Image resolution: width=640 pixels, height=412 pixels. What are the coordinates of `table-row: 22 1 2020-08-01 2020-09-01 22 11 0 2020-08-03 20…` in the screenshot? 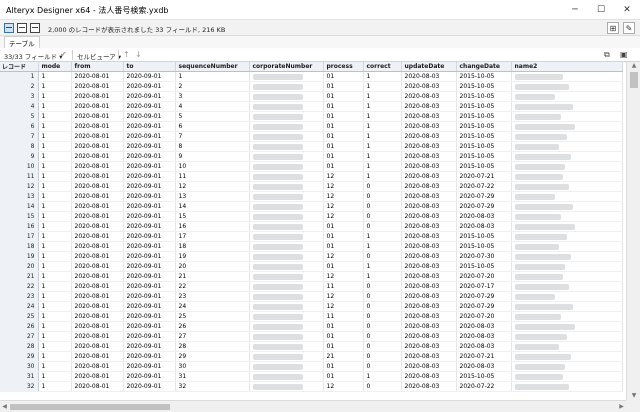 It's located at (311, 286).